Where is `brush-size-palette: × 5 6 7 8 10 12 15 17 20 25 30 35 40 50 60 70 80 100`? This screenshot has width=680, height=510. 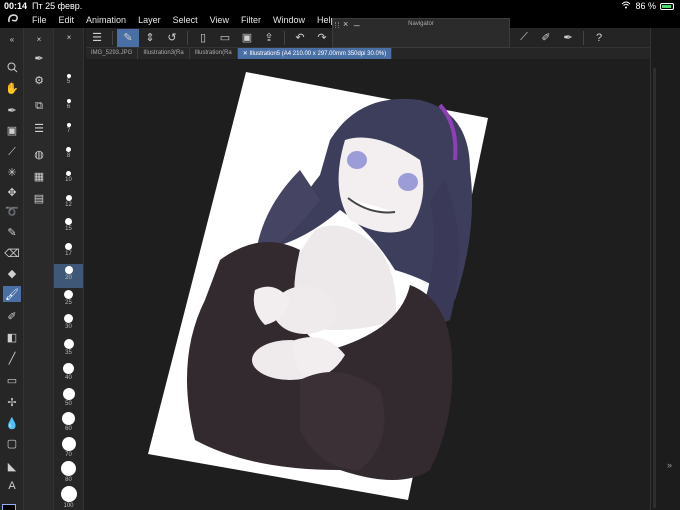 brush-size-palette: × 5 6 7 8 10 12 15 17 20 25 30 35 40 50 60 70 80 100 is located at coordinates (69, 269).